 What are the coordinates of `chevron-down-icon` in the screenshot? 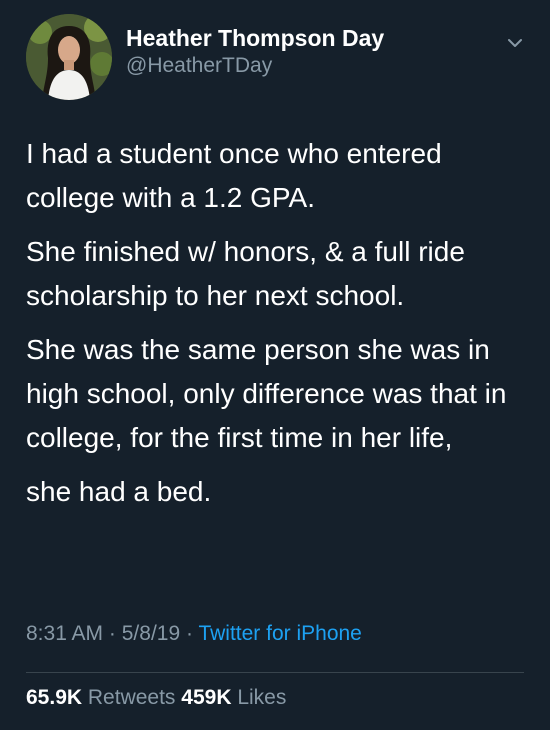 It's located at (515, 43).